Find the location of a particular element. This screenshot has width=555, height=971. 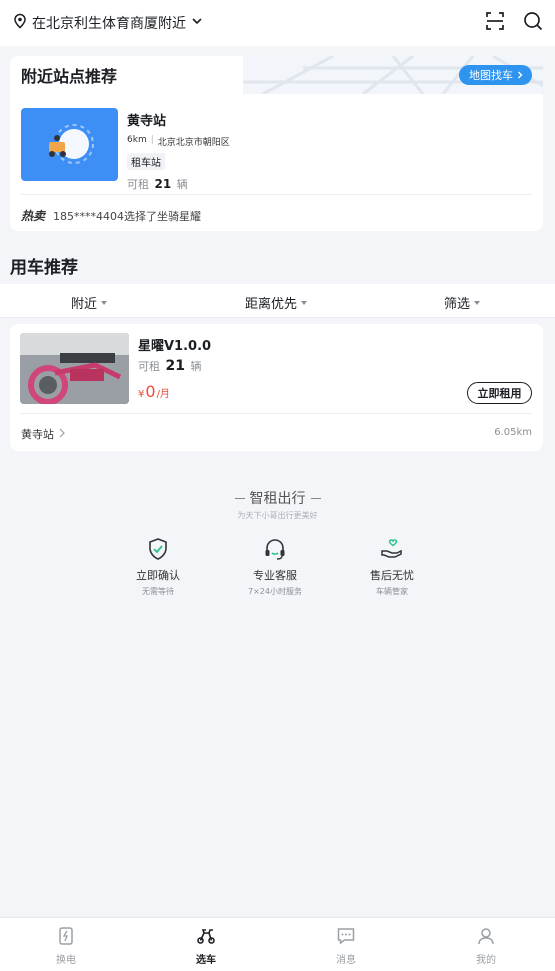

station-thumbnail is located at coordinates (69, 144).